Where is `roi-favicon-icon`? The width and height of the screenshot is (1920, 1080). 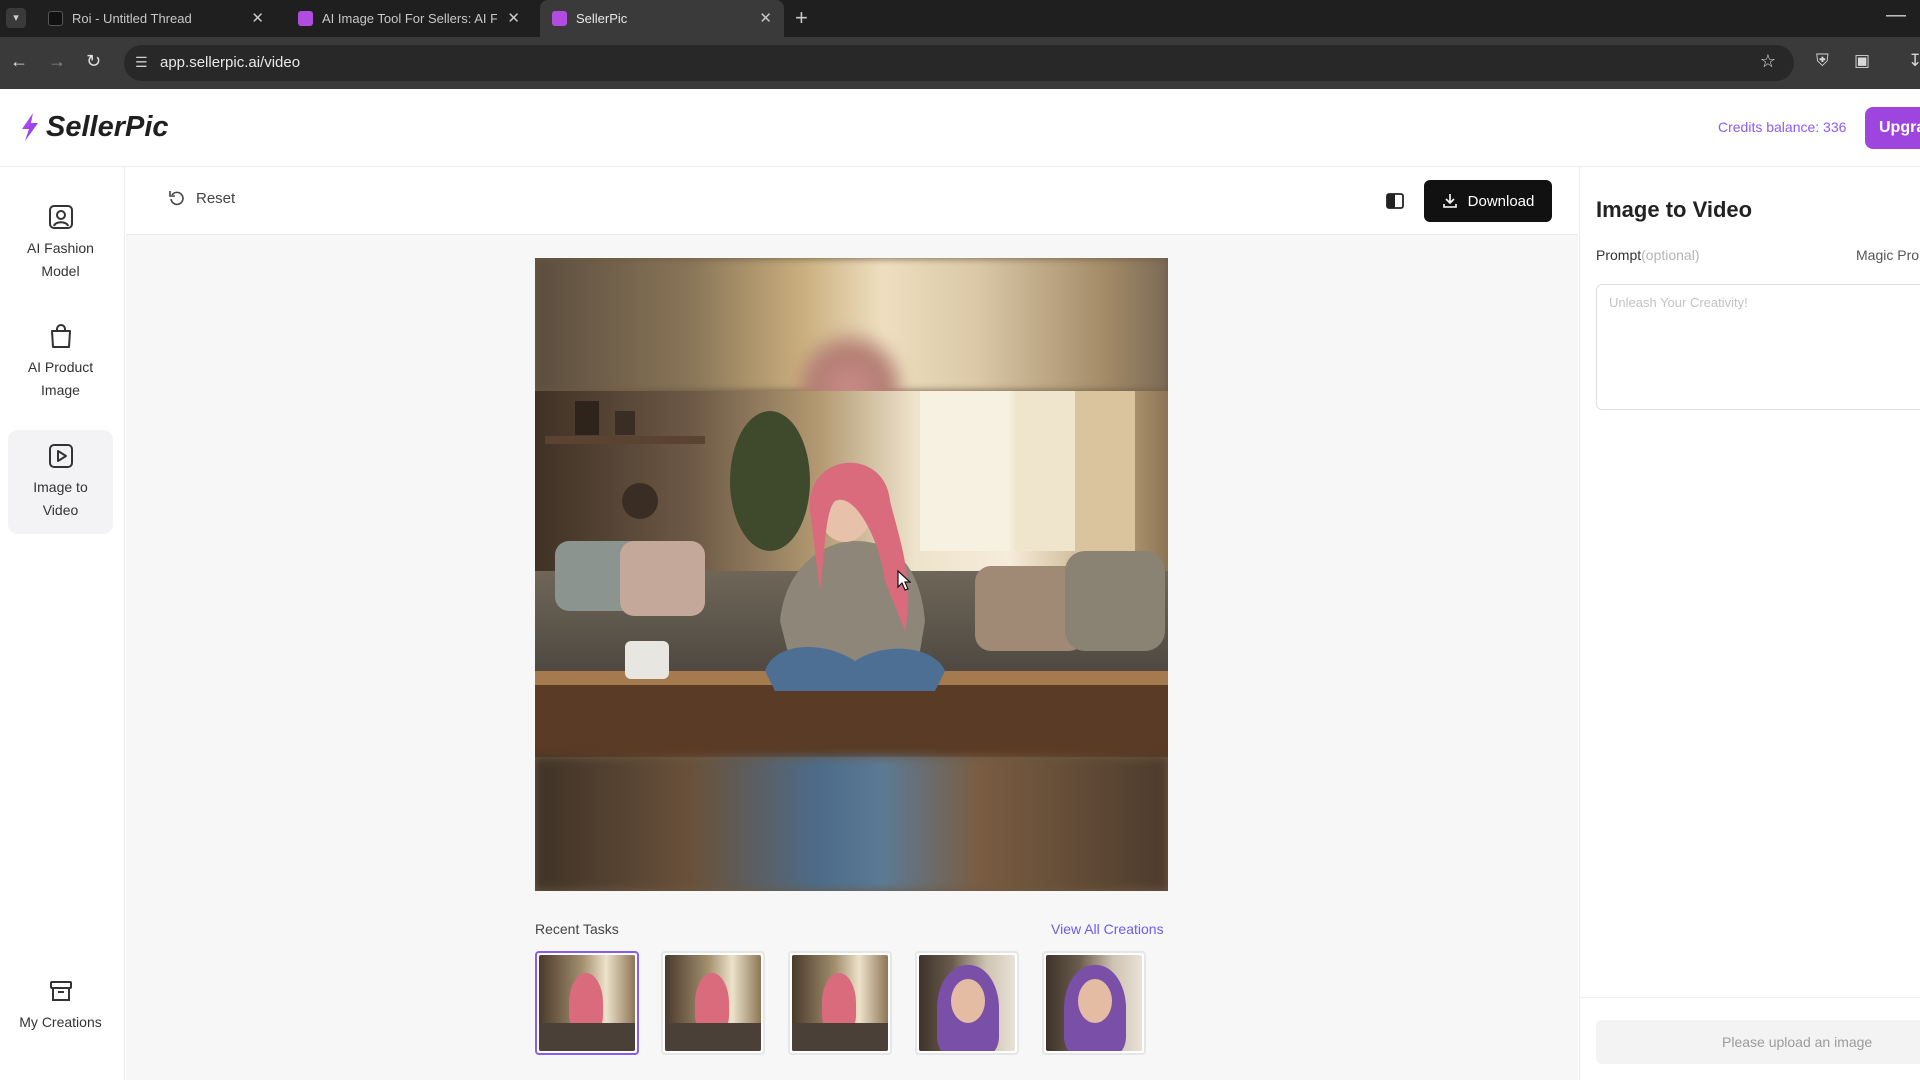 roi-favicon-icon is located at coordinates (55, 18).